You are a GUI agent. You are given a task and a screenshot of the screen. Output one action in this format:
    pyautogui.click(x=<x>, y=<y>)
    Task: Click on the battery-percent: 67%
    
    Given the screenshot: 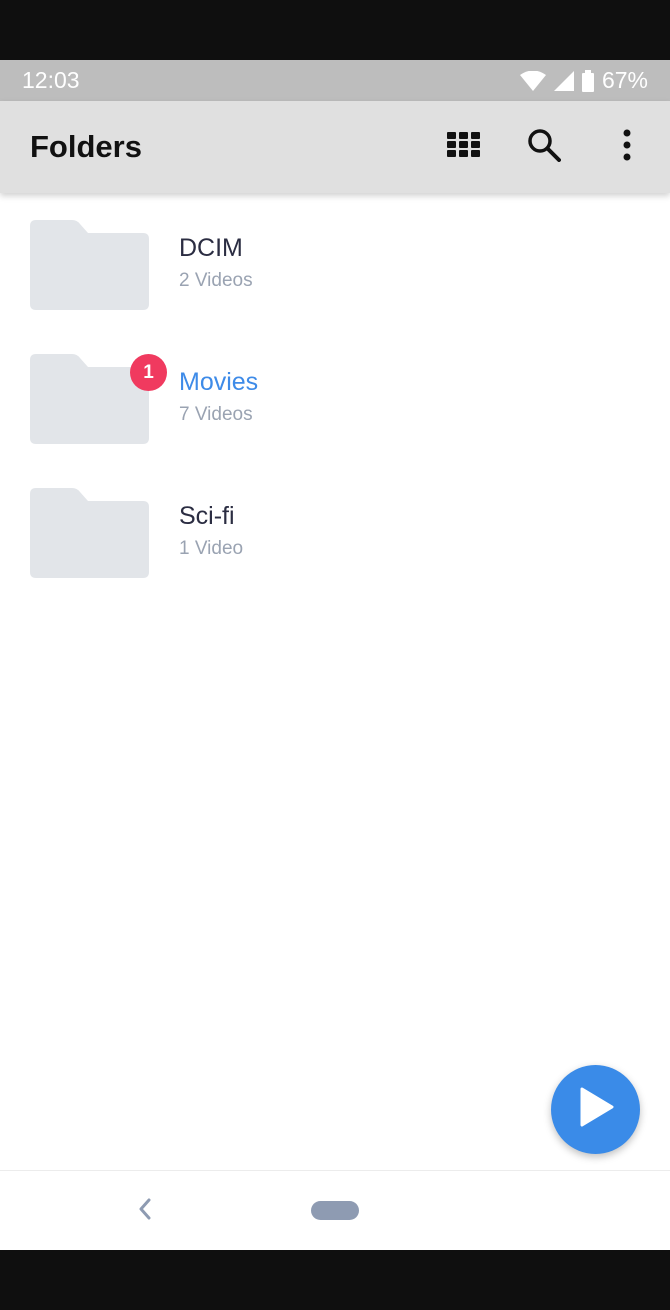 What is the action you would take?
    pyautogui.click(x=624, y=80)
    